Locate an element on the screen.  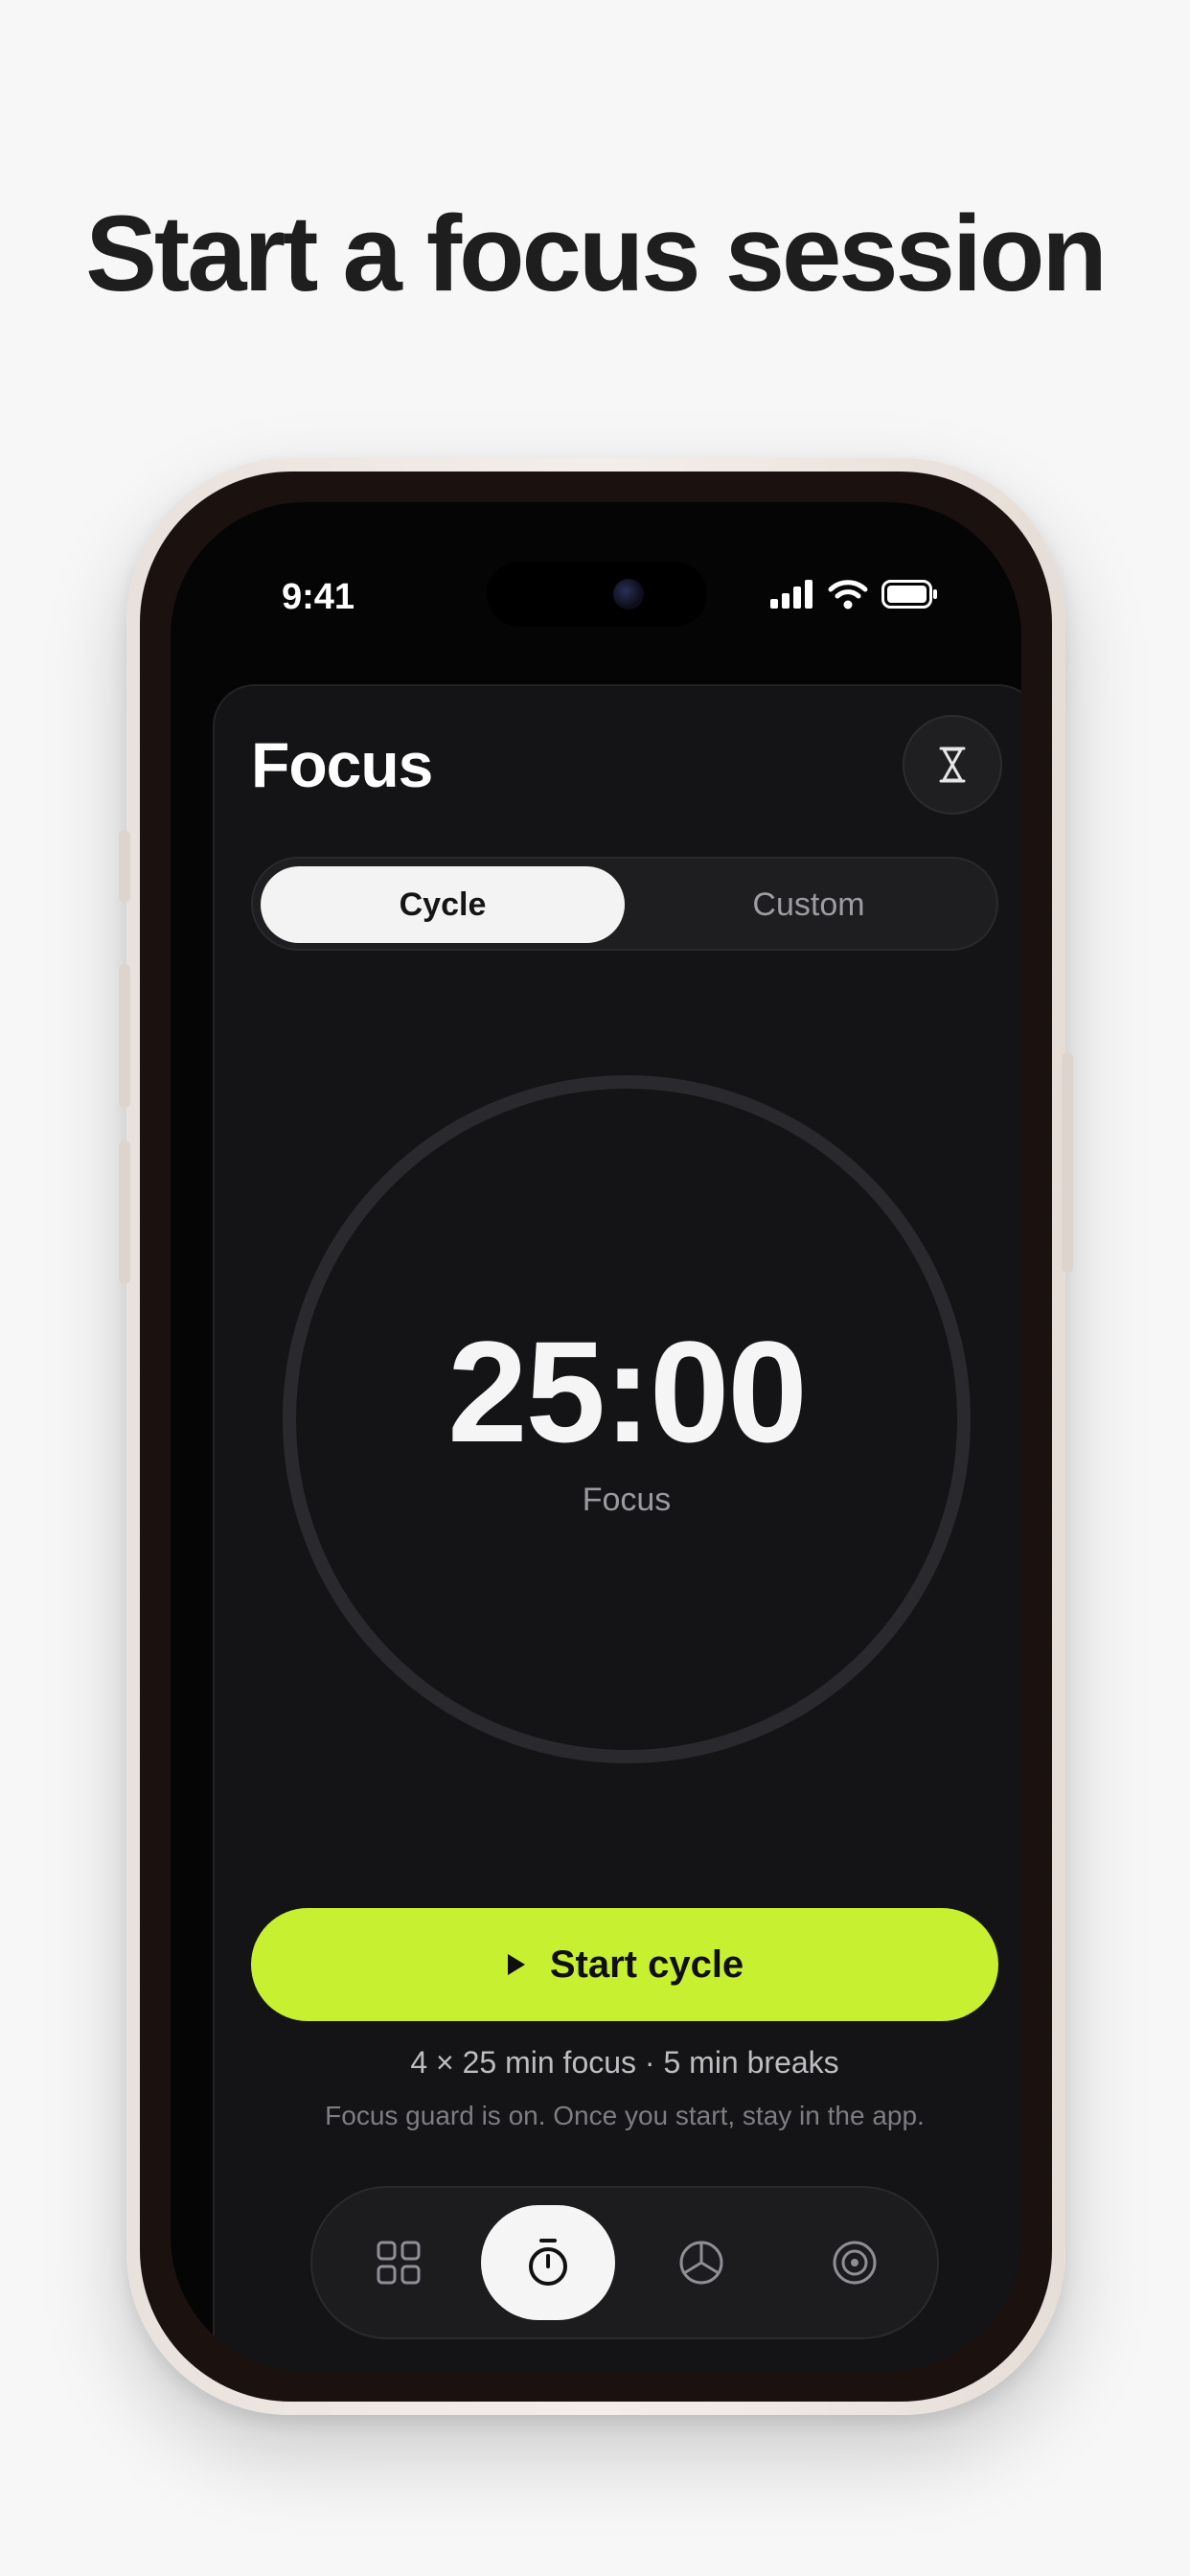
mode-custom-tab: Custom is located at coordinates (809, 904).